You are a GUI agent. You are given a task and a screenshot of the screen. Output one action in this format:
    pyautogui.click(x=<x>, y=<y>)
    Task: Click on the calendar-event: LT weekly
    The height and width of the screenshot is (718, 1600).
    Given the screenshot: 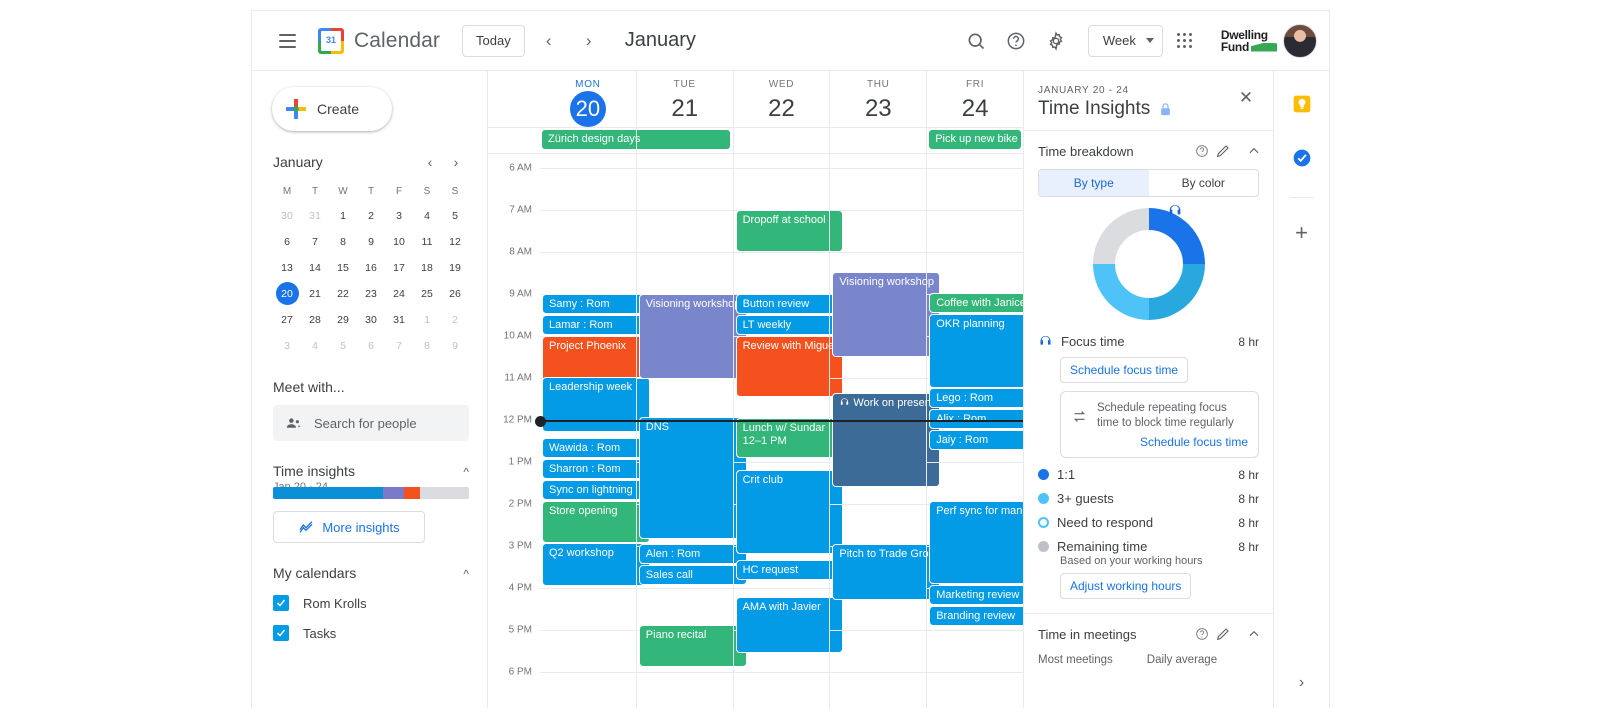 What is the action you would take?
    pyautogui.click(x=789, y=325)
    